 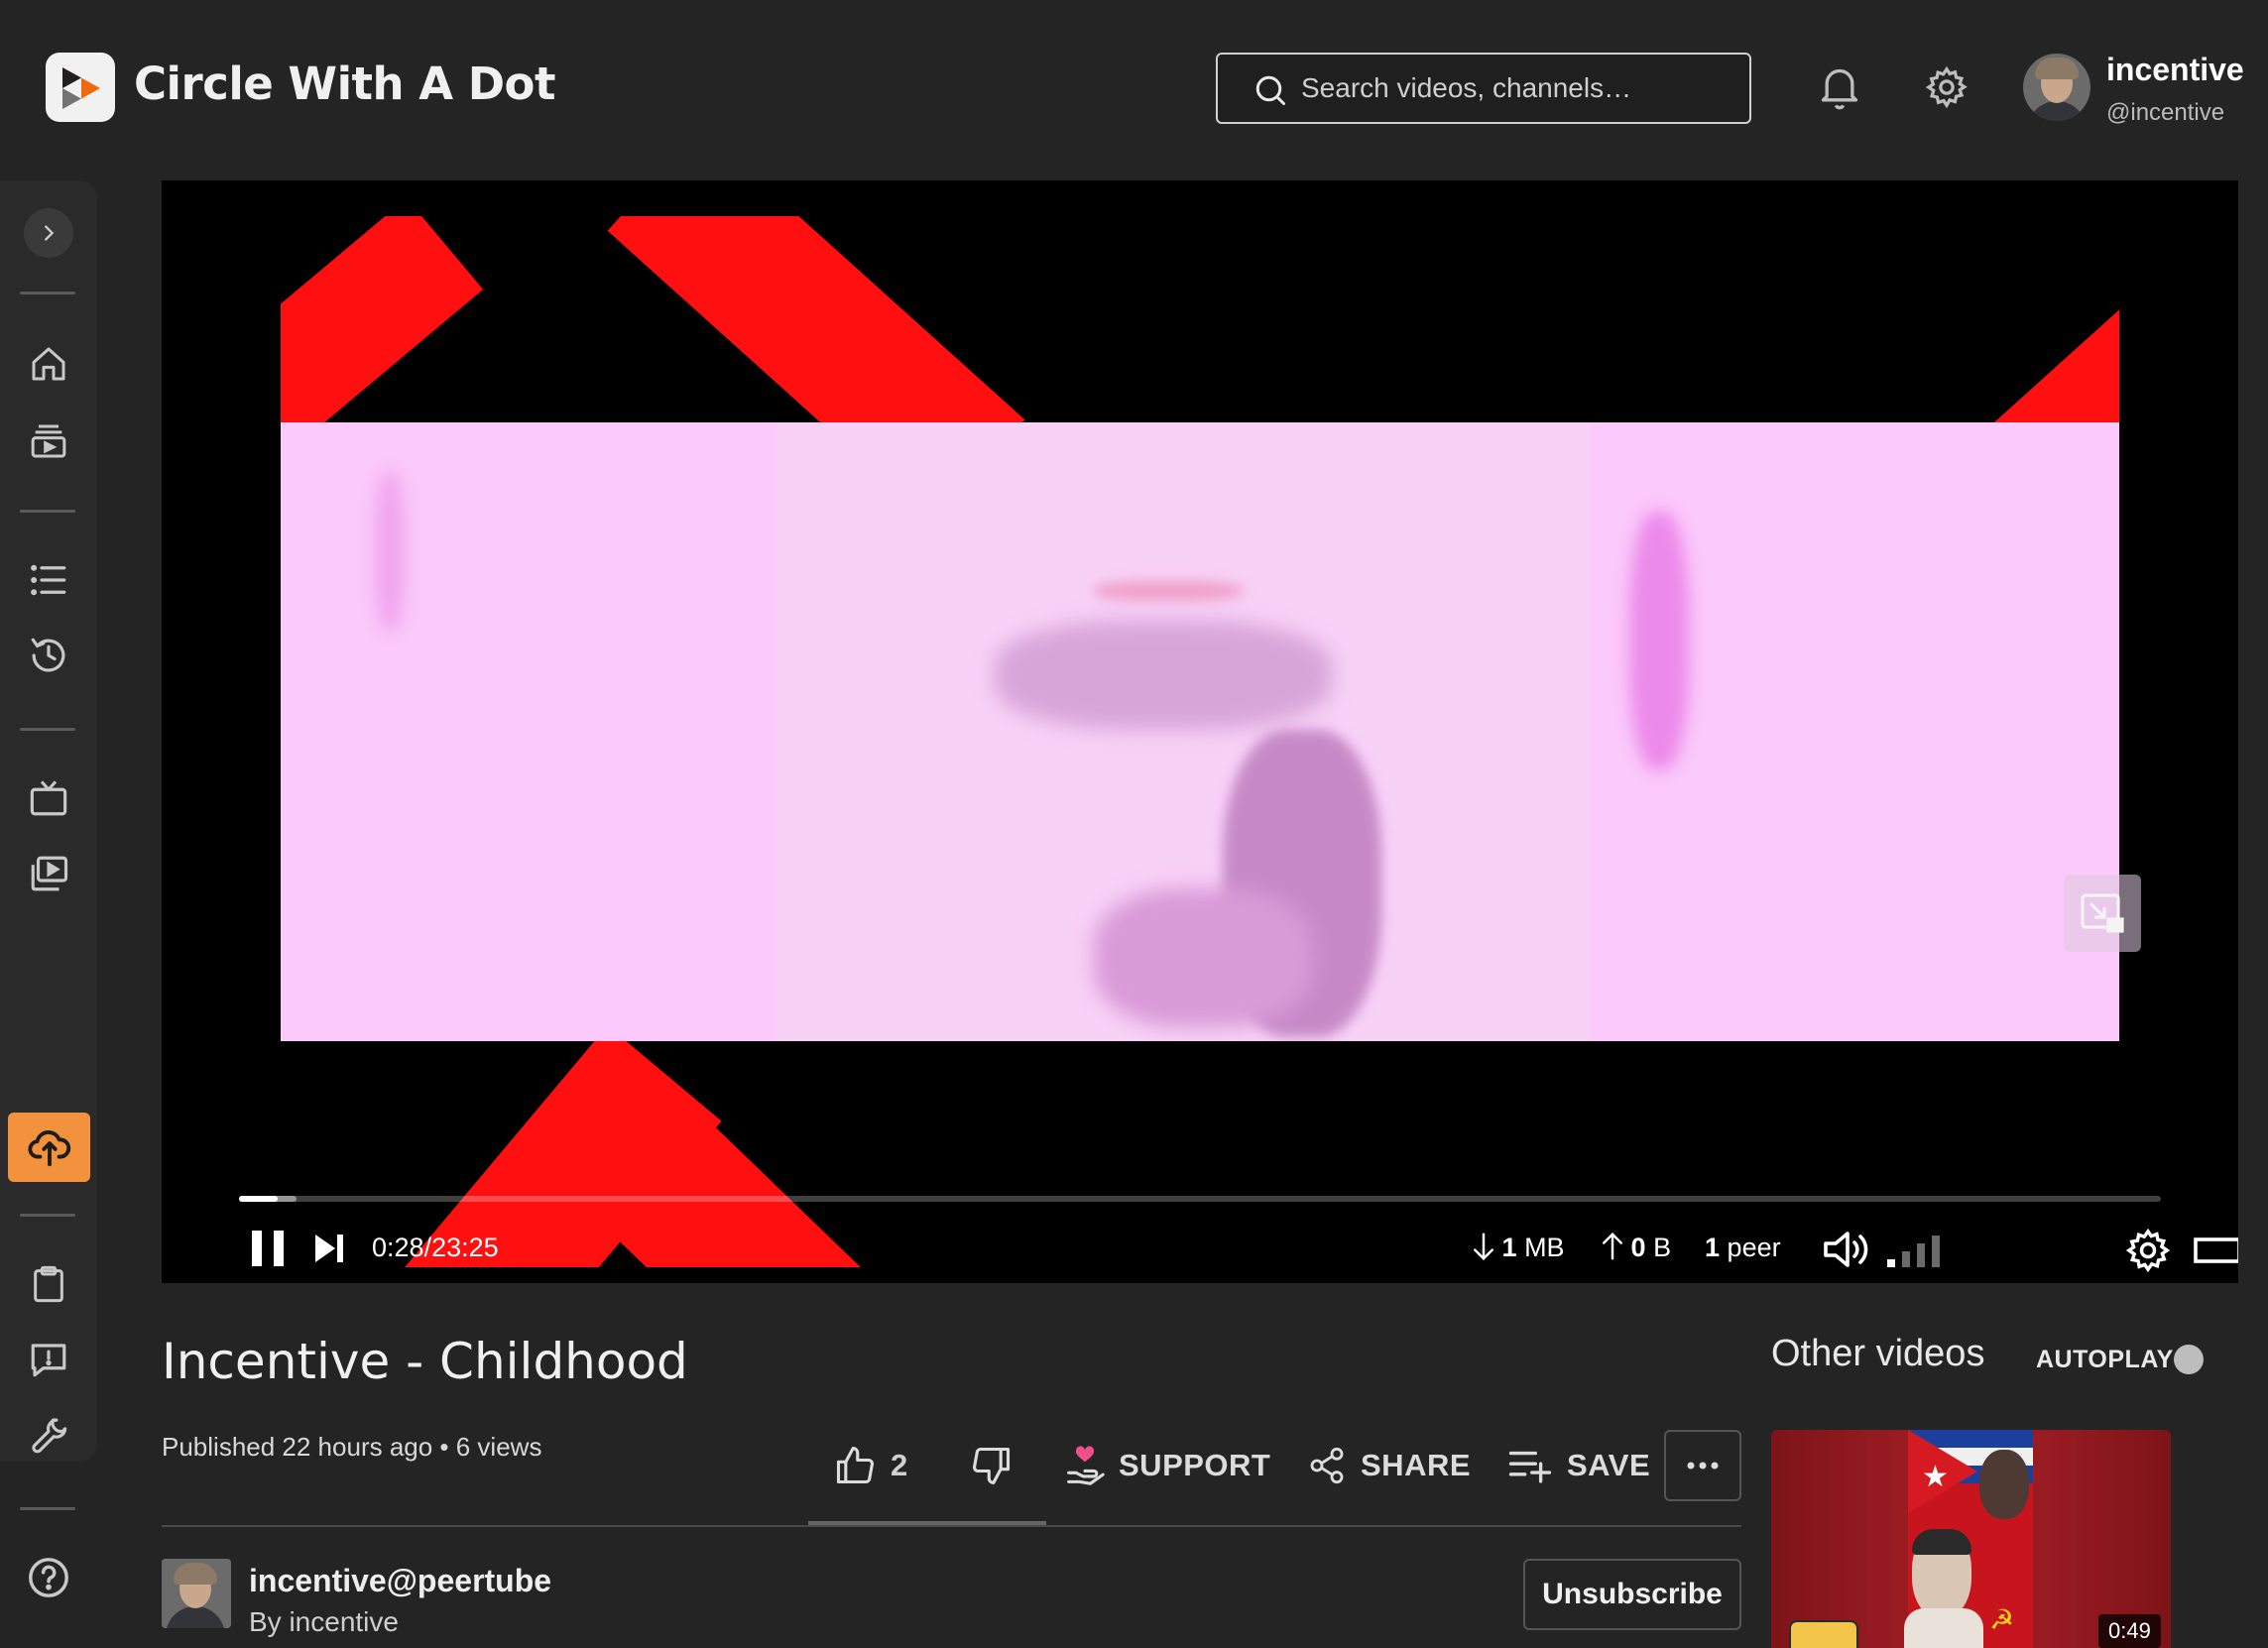 What do you see at coordinates (1702, 1465) in the screenshot?
I see `more-actions-button` at bounding box center [1702, 1465].